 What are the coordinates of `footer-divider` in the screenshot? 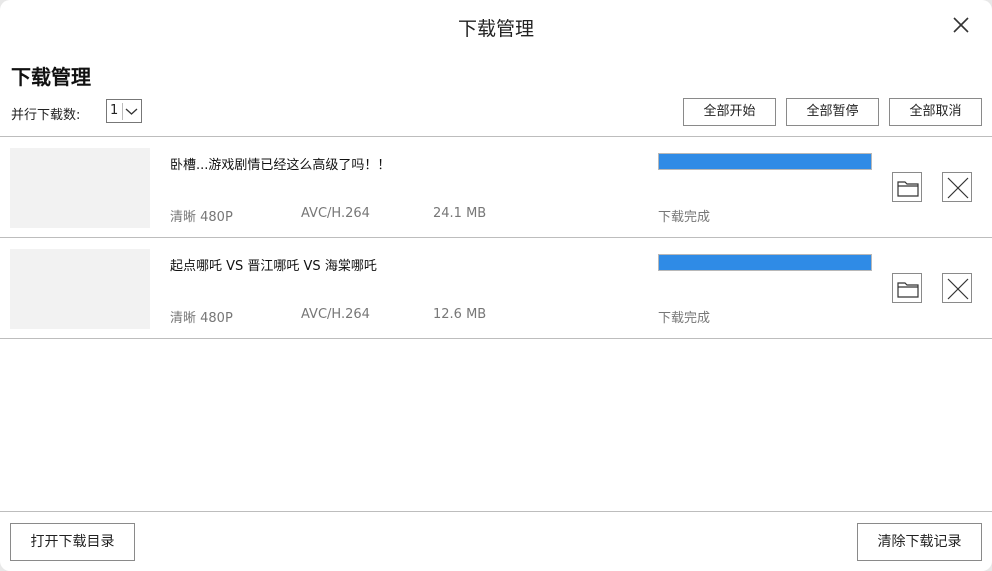 It's located at (496, 511).